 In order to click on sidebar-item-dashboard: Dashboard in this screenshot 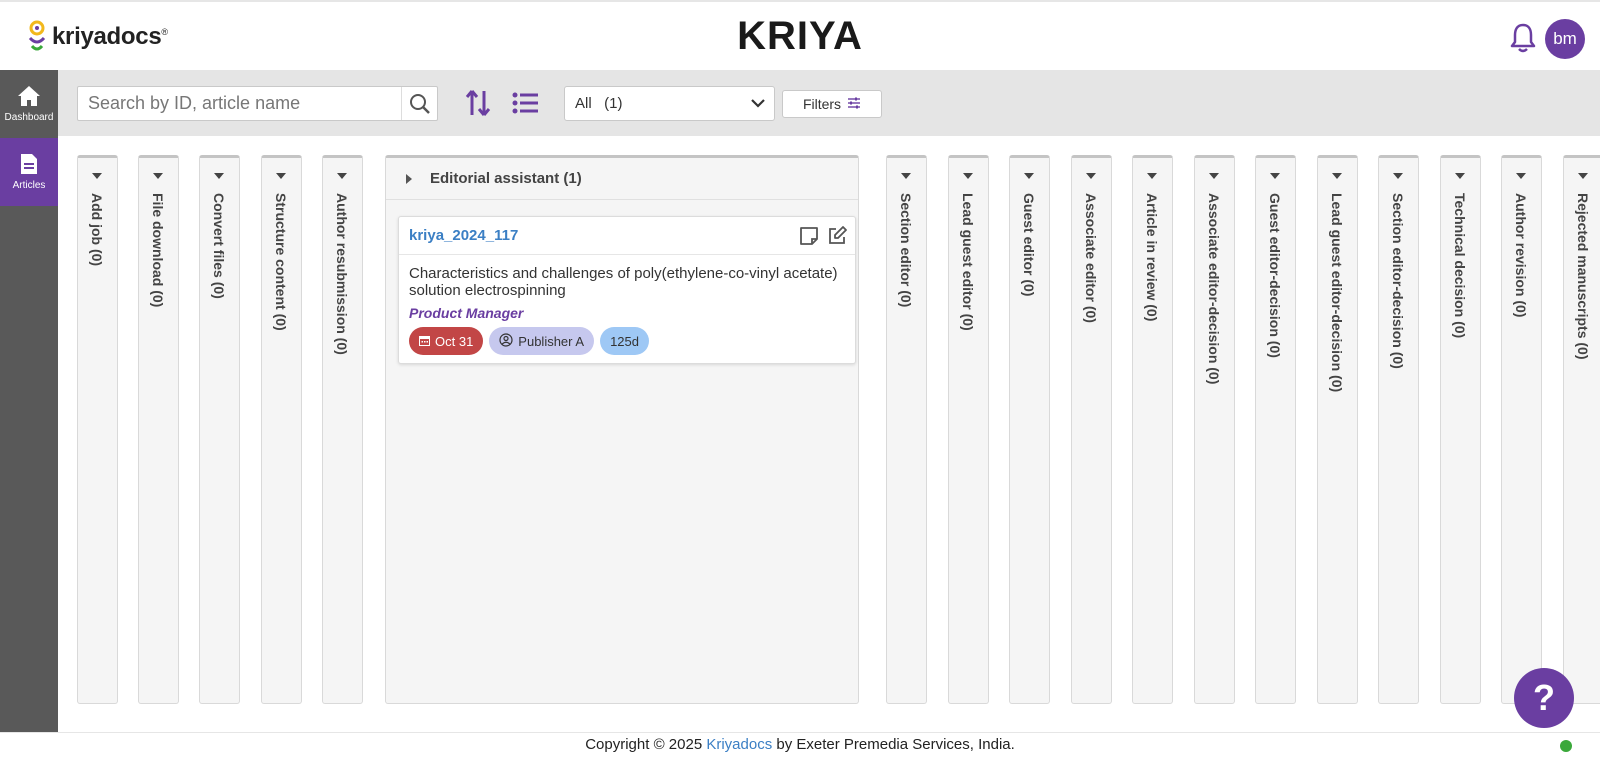, I will do `click(29, 104)`.